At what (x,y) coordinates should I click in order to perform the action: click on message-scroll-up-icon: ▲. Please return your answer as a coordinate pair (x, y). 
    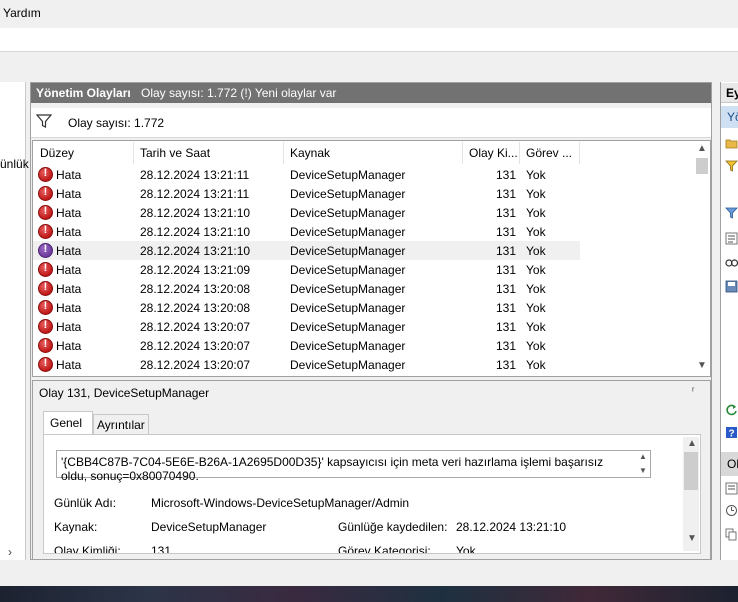
    Looking at the image, I should click on (643, 456).